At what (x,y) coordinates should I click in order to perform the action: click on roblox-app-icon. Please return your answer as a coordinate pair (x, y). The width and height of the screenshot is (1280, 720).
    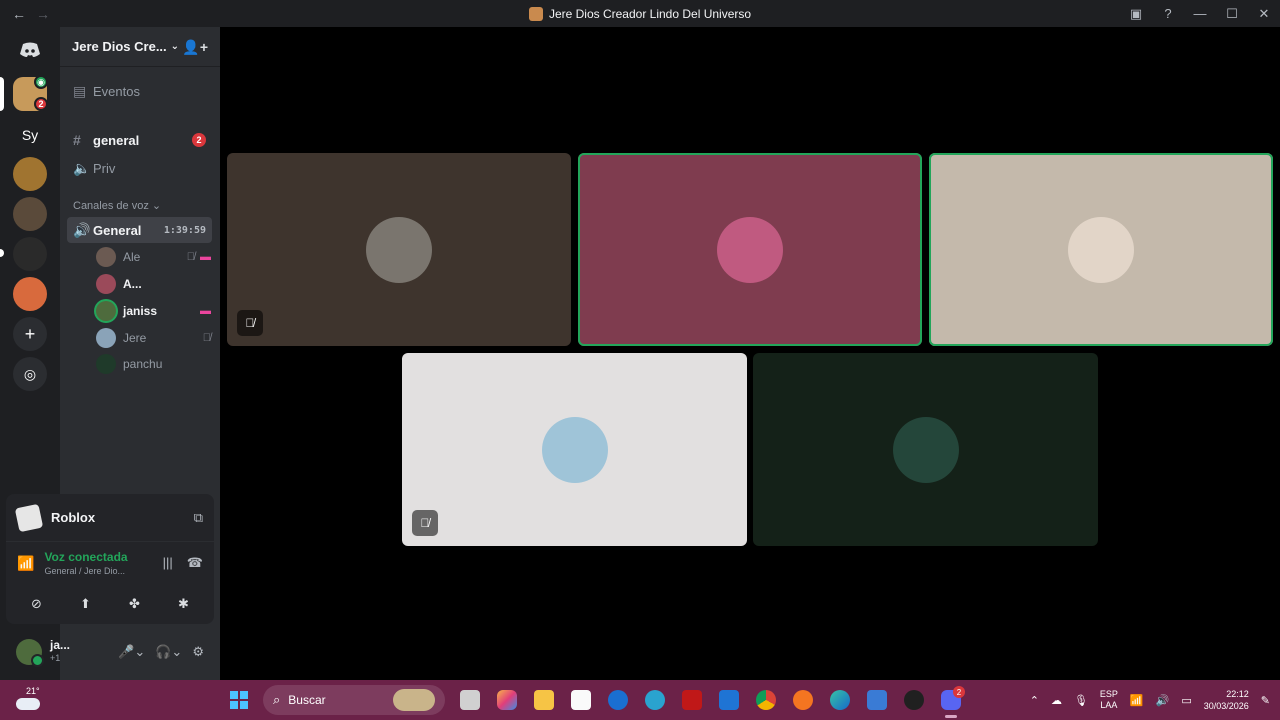
    Looking at the image, I should click on (876, 700).